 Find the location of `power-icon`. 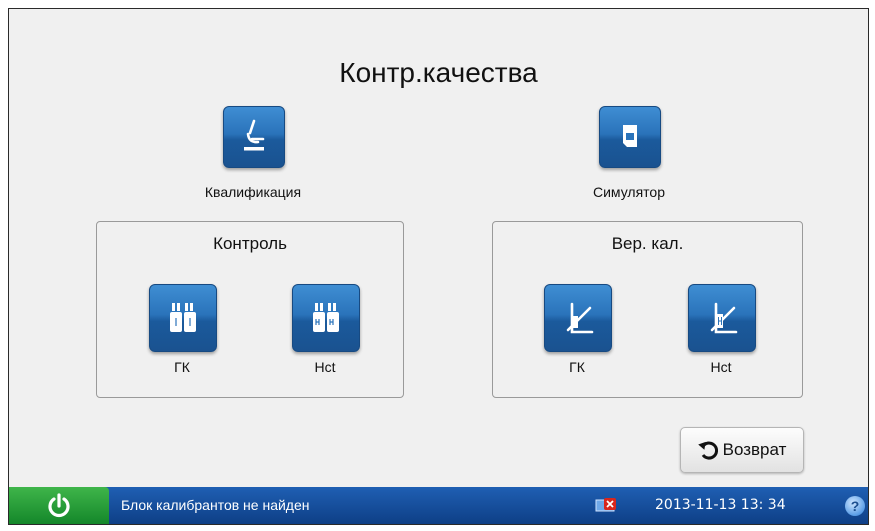

power-icon is located at coordinates (59, 504).